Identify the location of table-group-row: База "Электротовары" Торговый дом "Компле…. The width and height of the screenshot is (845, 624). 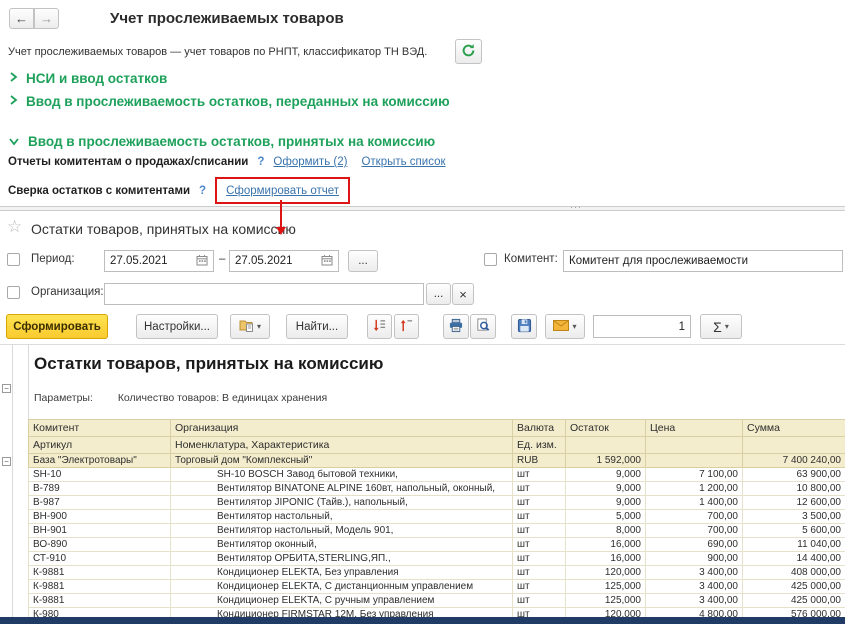
(436, 460).